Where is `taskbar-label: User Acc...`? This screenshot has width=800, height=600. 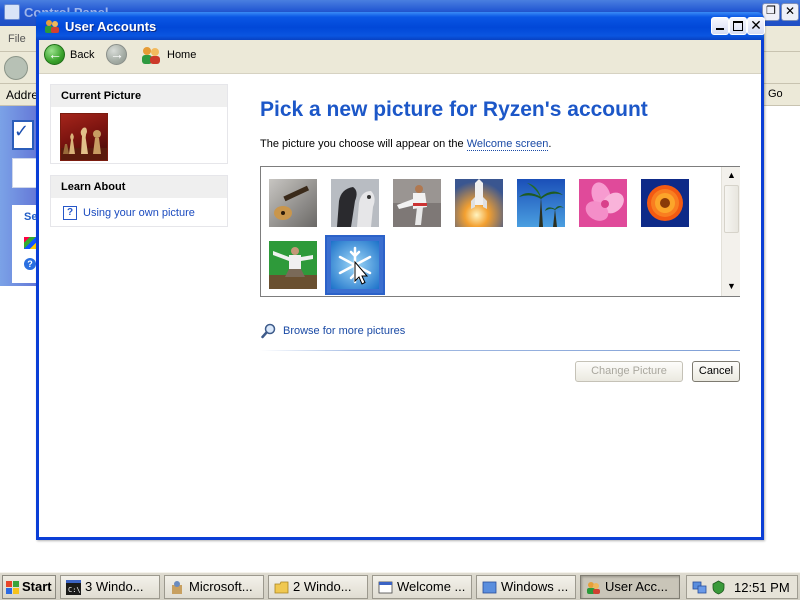
taskbar-label: User Acc... is located at coordinates (636, 586).